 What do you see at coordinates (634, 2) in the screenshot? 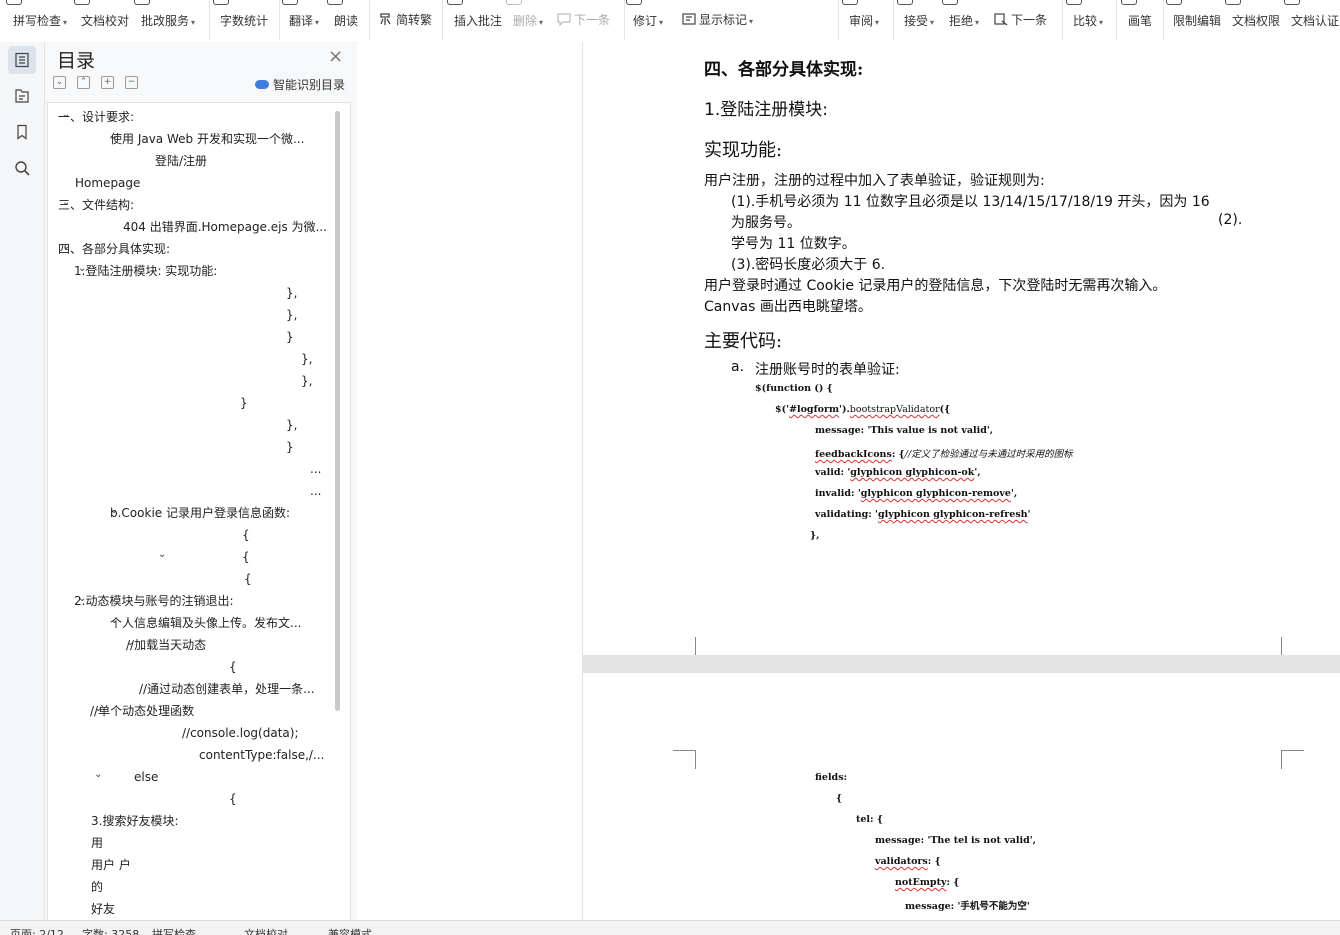
I see `track-changes-icon` at bounding box center [634, 2].